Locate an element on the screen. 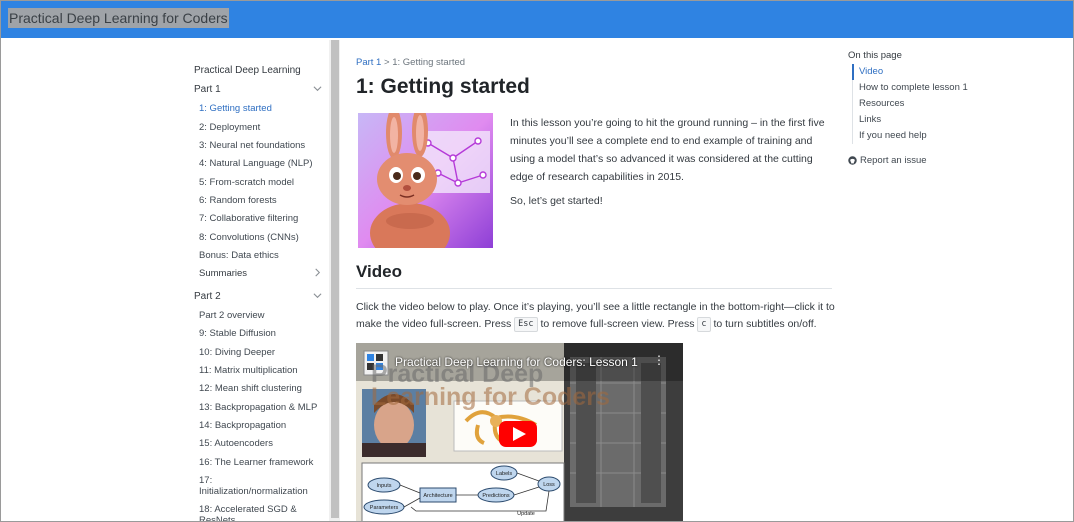  sidebar-item-collaborative-filtering: 7: Collaborative filtering is located at coordinates (264, 218).